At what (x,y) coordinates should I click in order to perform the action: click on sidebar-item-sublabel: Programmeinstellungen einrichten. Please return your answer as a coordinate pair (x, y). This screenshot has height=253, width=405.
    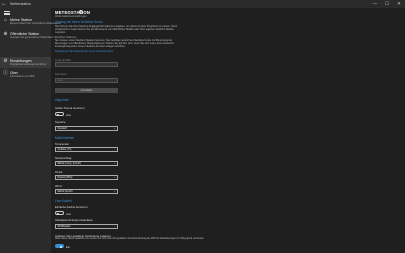
    Looking at the image, I should click on (28, 64).